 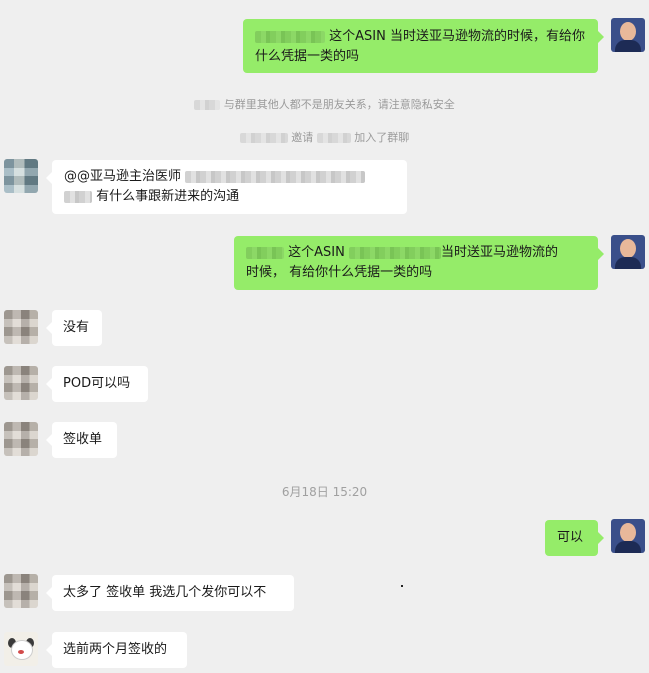 I want to click on message-bubble-incoming: 选前两个月签收的, so click(x=116, y=650).